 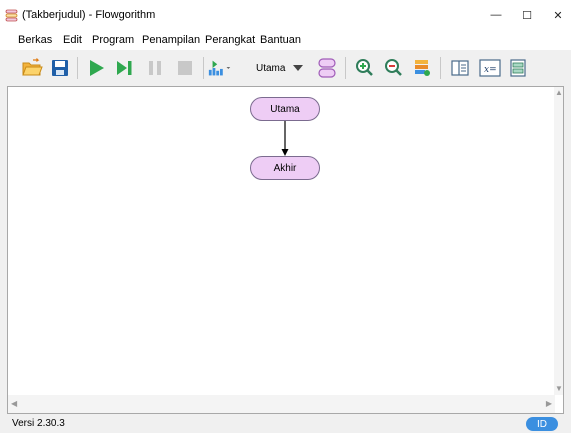 What do you see at coordinates (35, 40) in the screenshot?
I see `menu-berkas: Berkas` at bounding box center [35, 40].